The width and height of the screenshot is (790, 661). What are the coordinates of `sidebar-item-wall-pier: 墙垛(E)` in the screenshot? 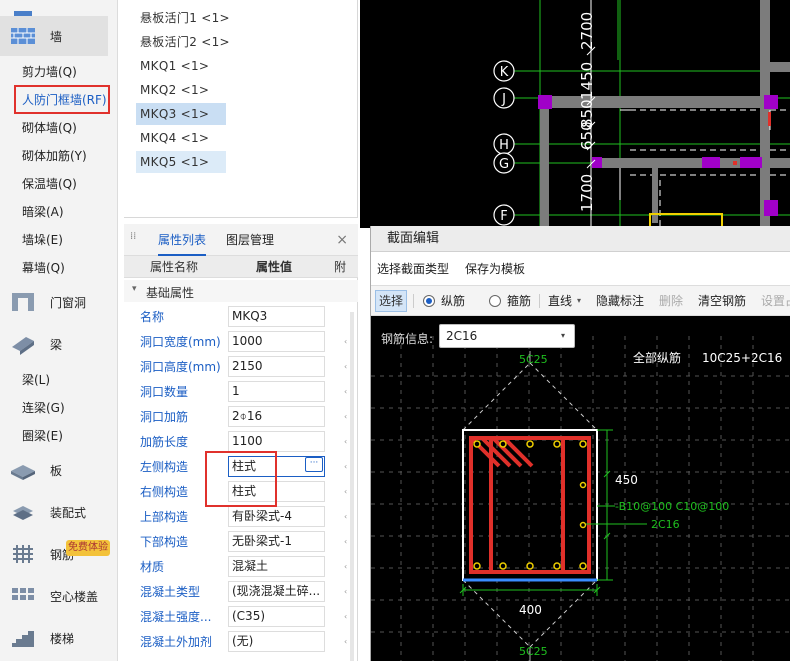 It's located at (42, 240).